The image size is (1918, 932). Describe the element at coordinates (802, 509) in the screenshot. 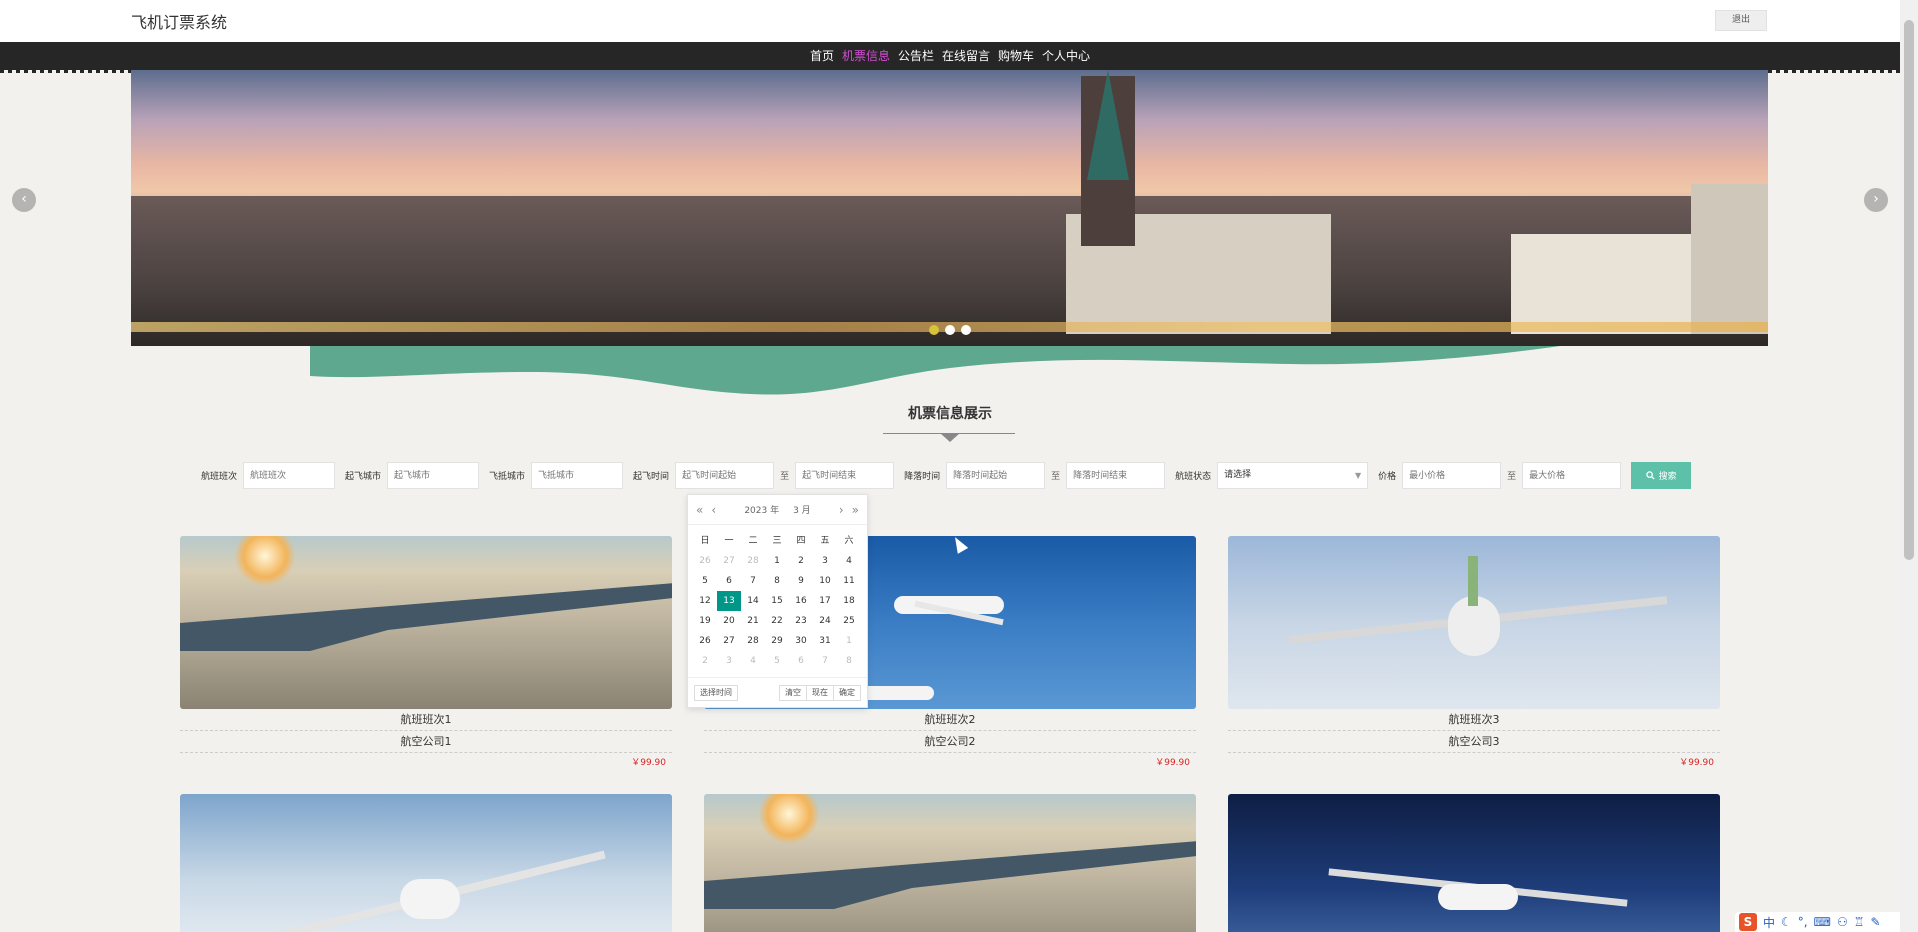

I see `date-picker-month: 3 月` at that location.